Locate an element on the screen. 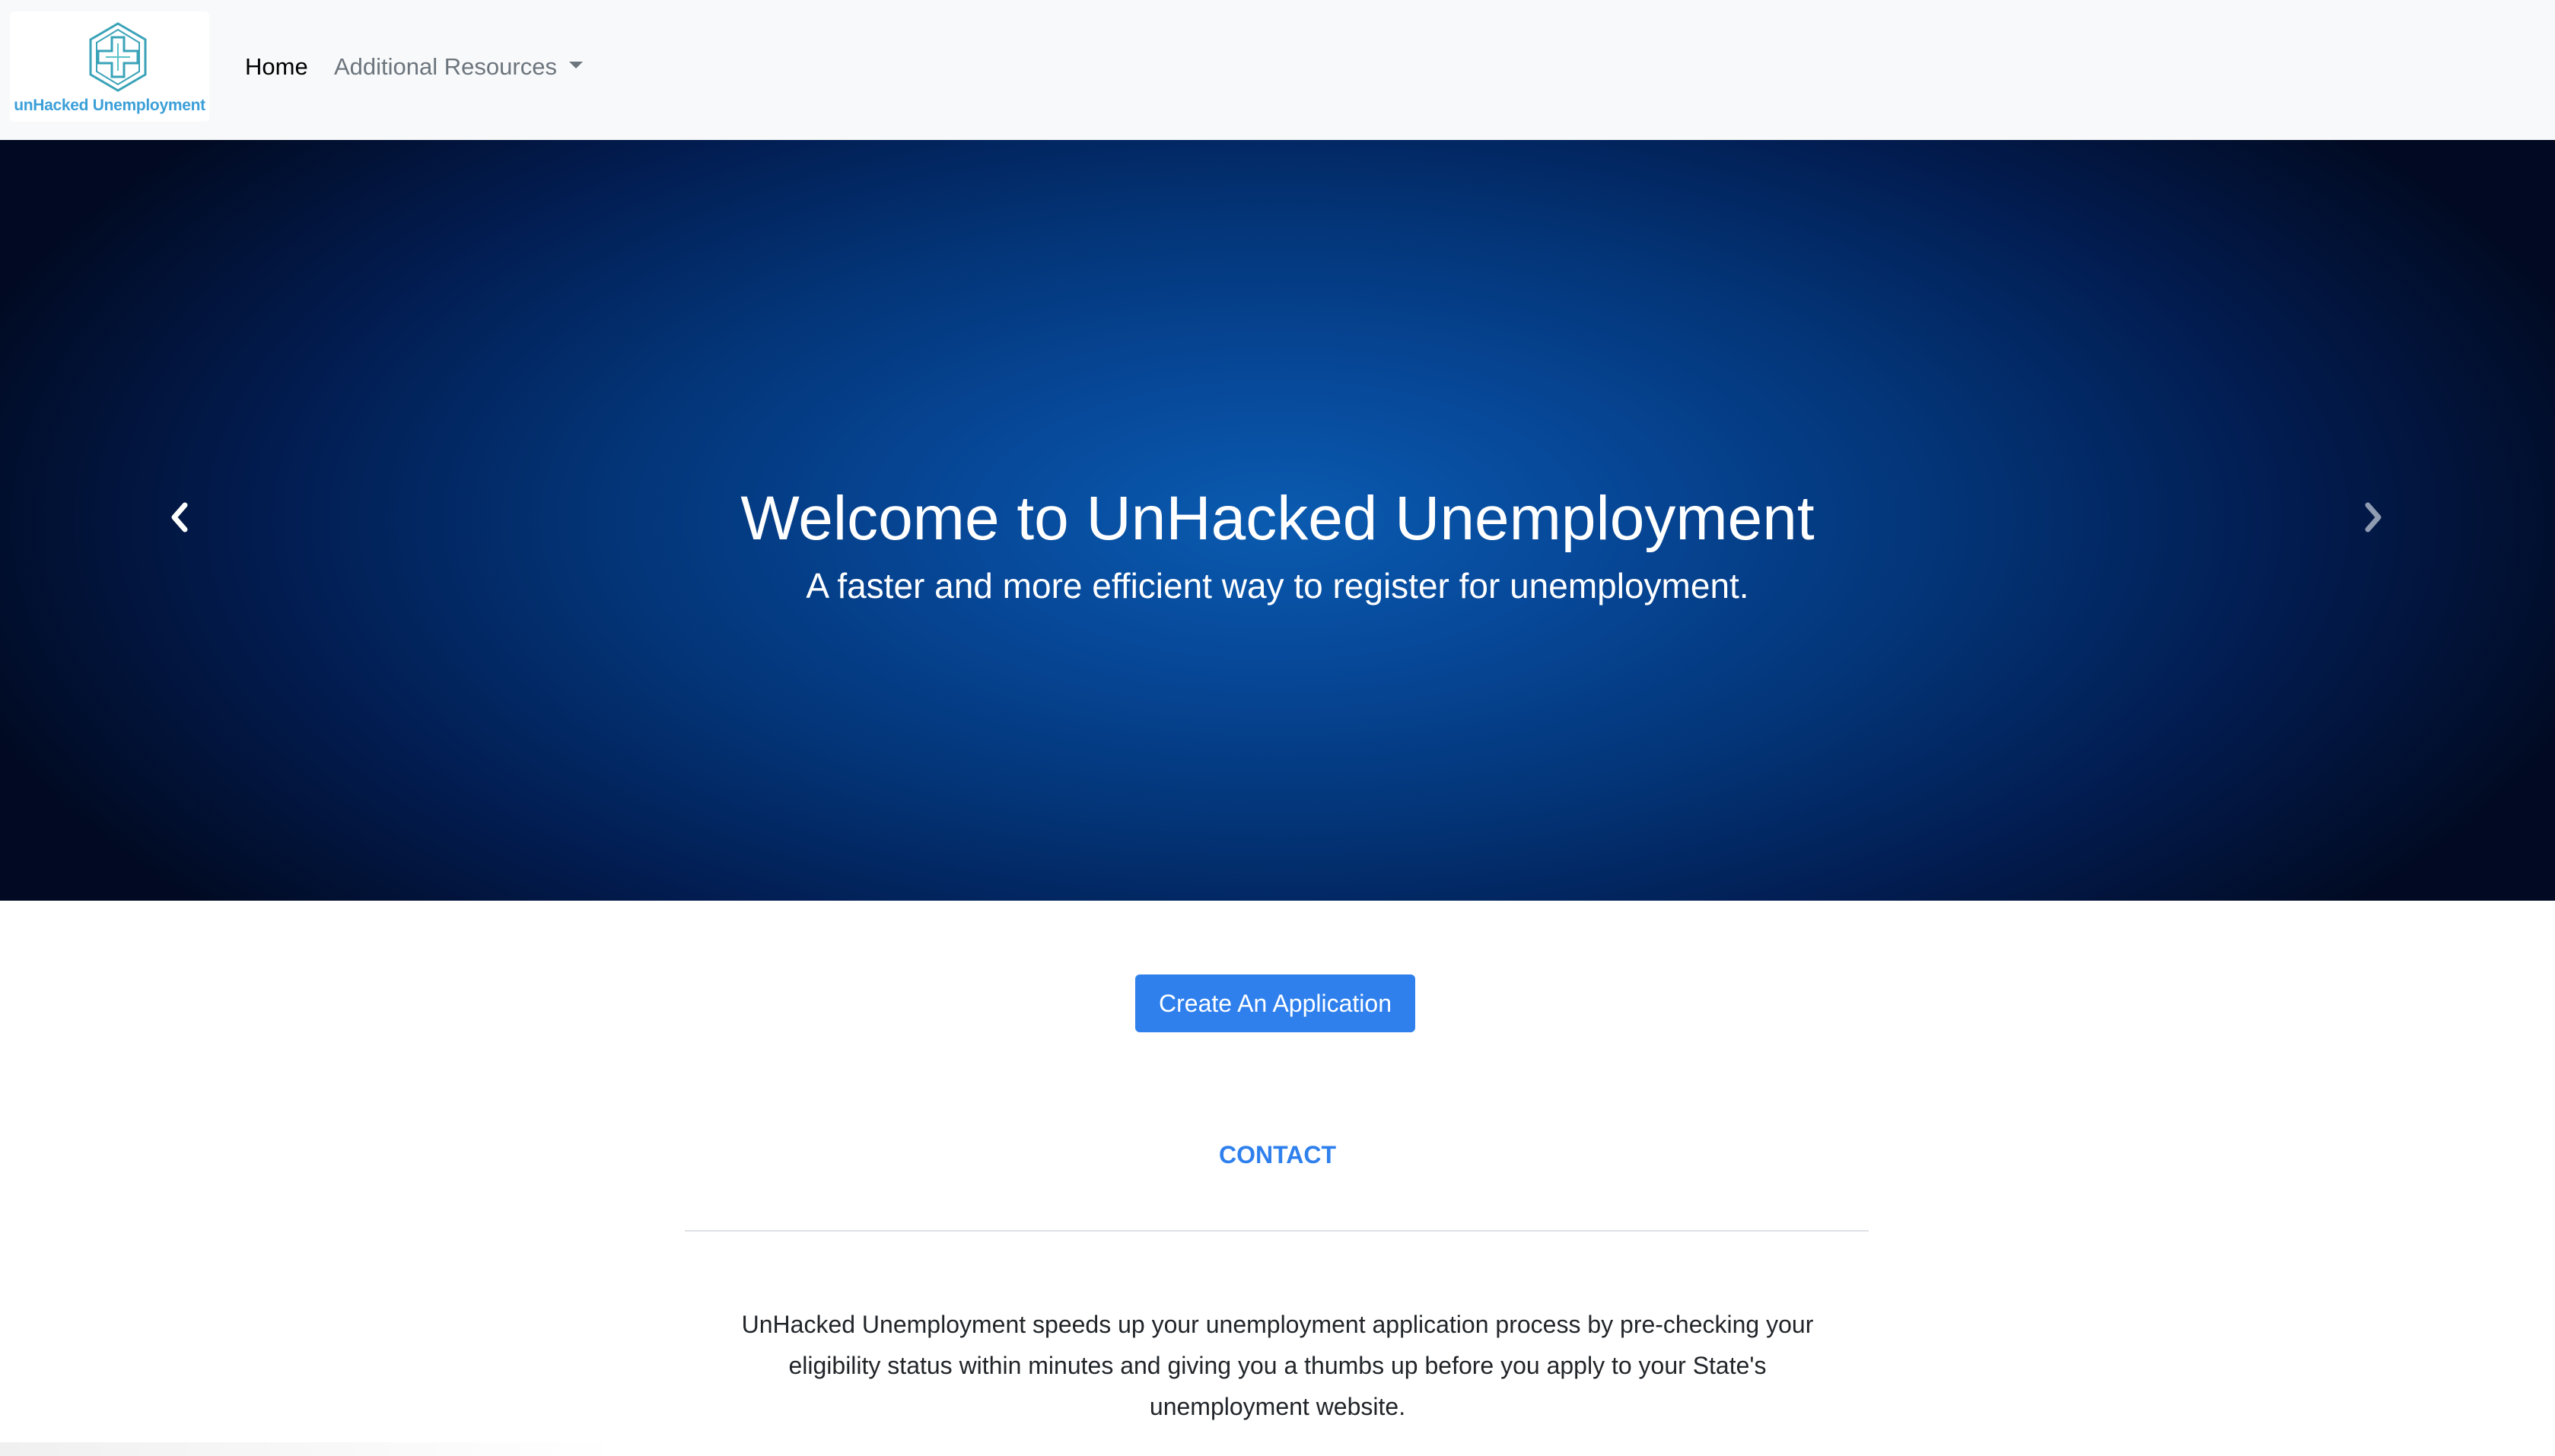 Image resolution: width=2555 pixels, height=1456 pixels. carousel-next-button is located at coordinates (2373, 517).